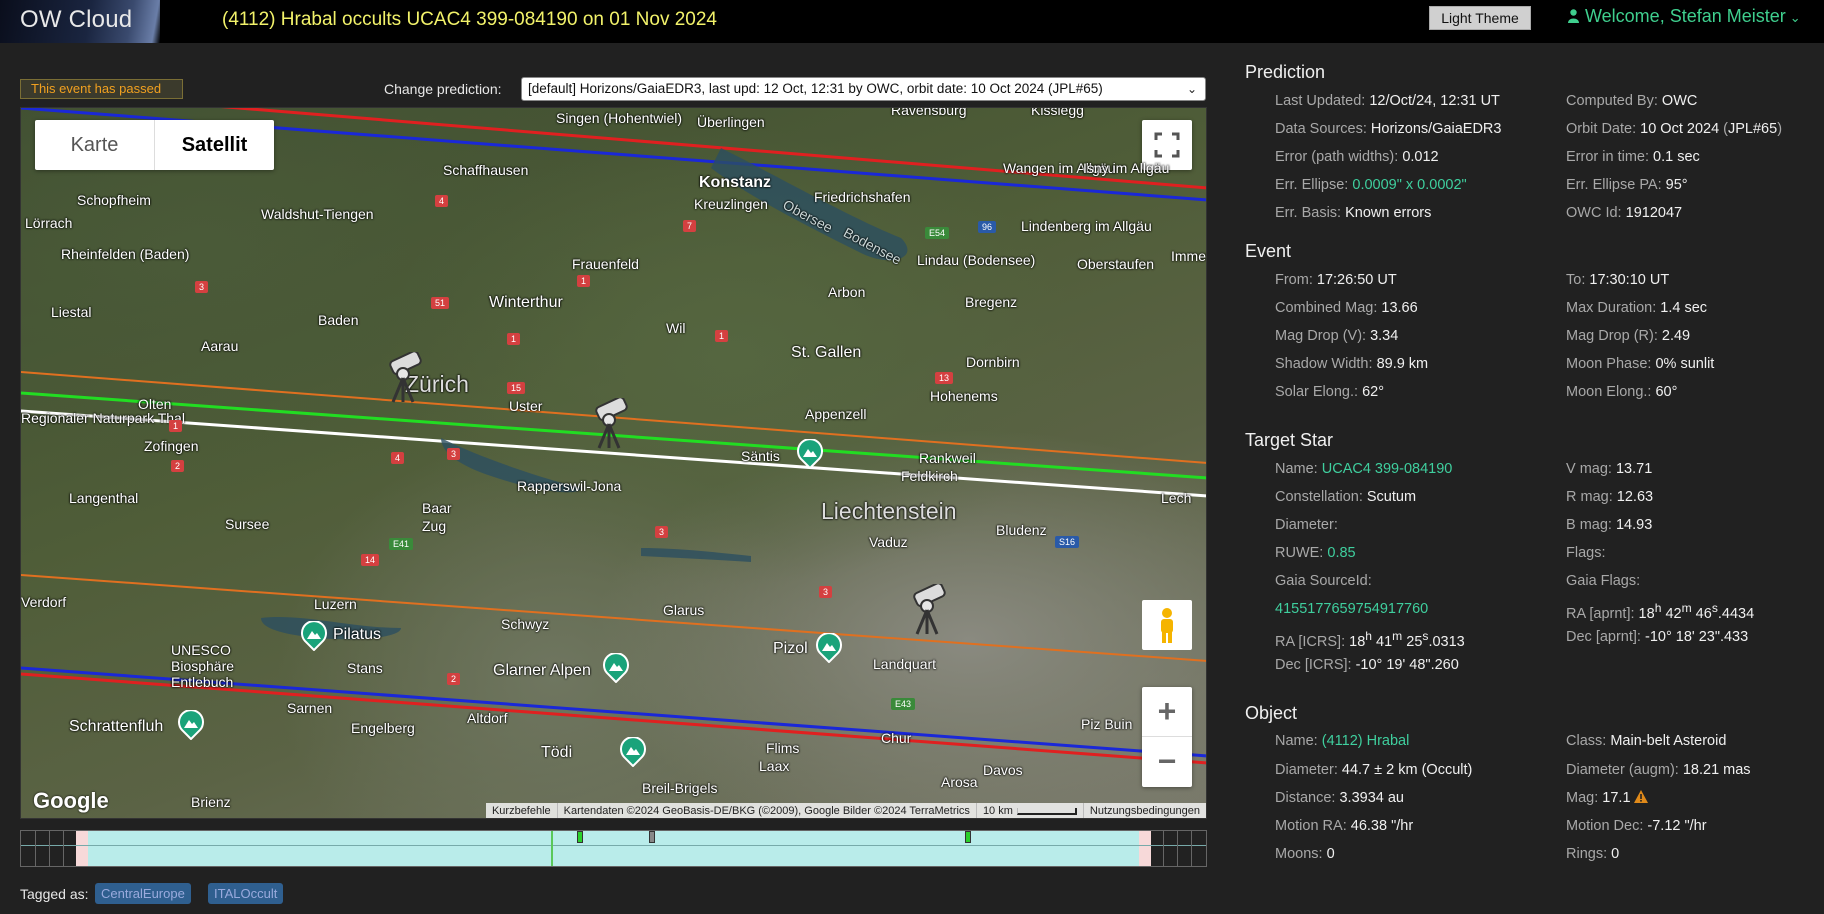  Describe the element at coordinates (1029, 810) in the screenshot. I see `map-scale: 10 km` at that location.